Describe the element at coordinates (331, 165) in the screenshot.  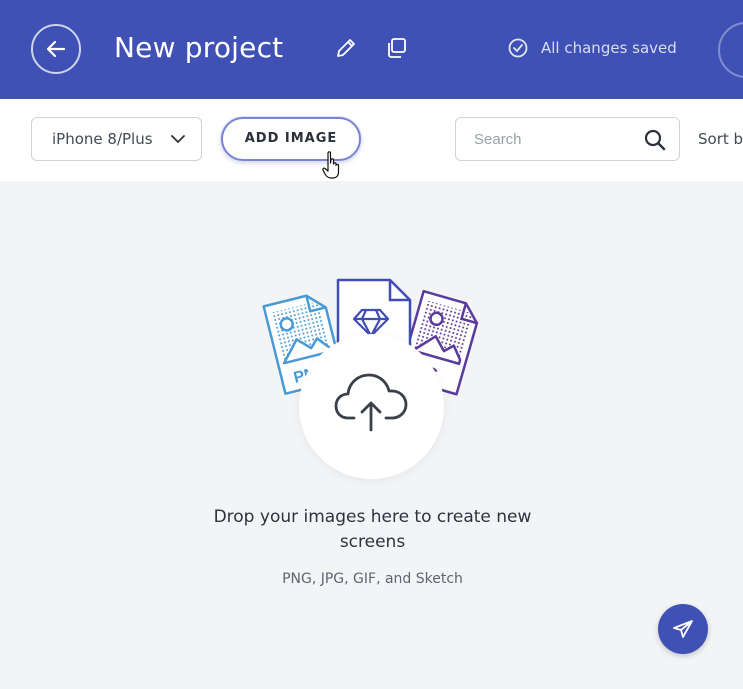
I see `hand-cursor-icon` at that location.